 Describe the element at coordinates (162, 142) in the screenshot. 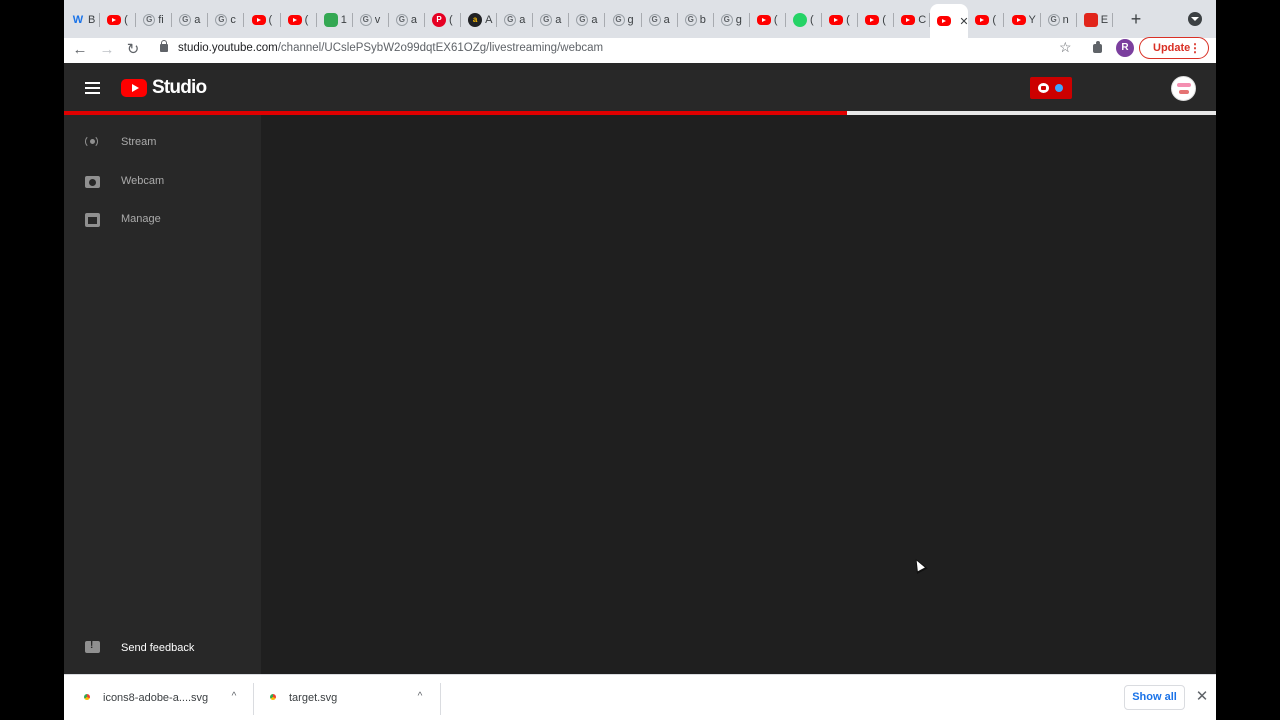

I see `sidebar-item-stream: Stream` at that location.